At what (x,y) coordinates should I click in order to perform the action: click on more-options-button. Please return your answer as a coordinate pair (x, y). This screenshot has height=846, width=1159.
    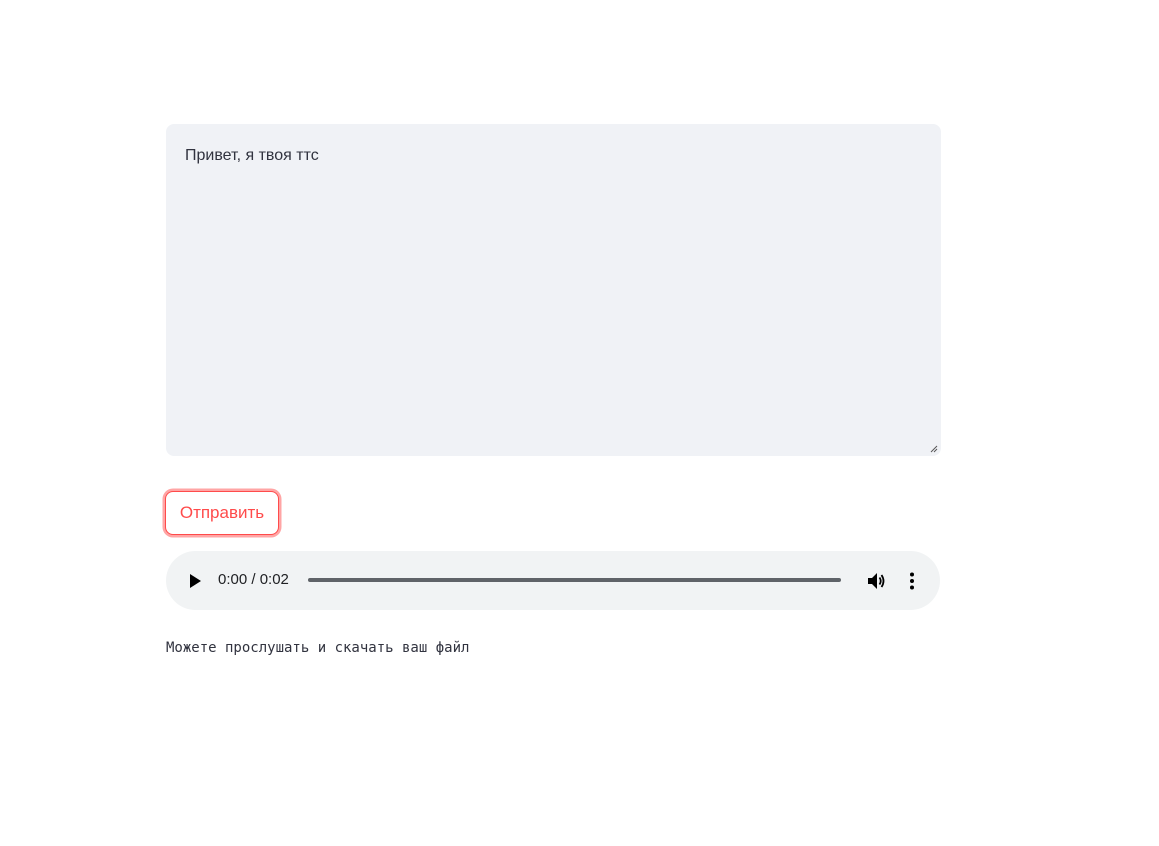
    Looking at the image, I should click on (912, 581).